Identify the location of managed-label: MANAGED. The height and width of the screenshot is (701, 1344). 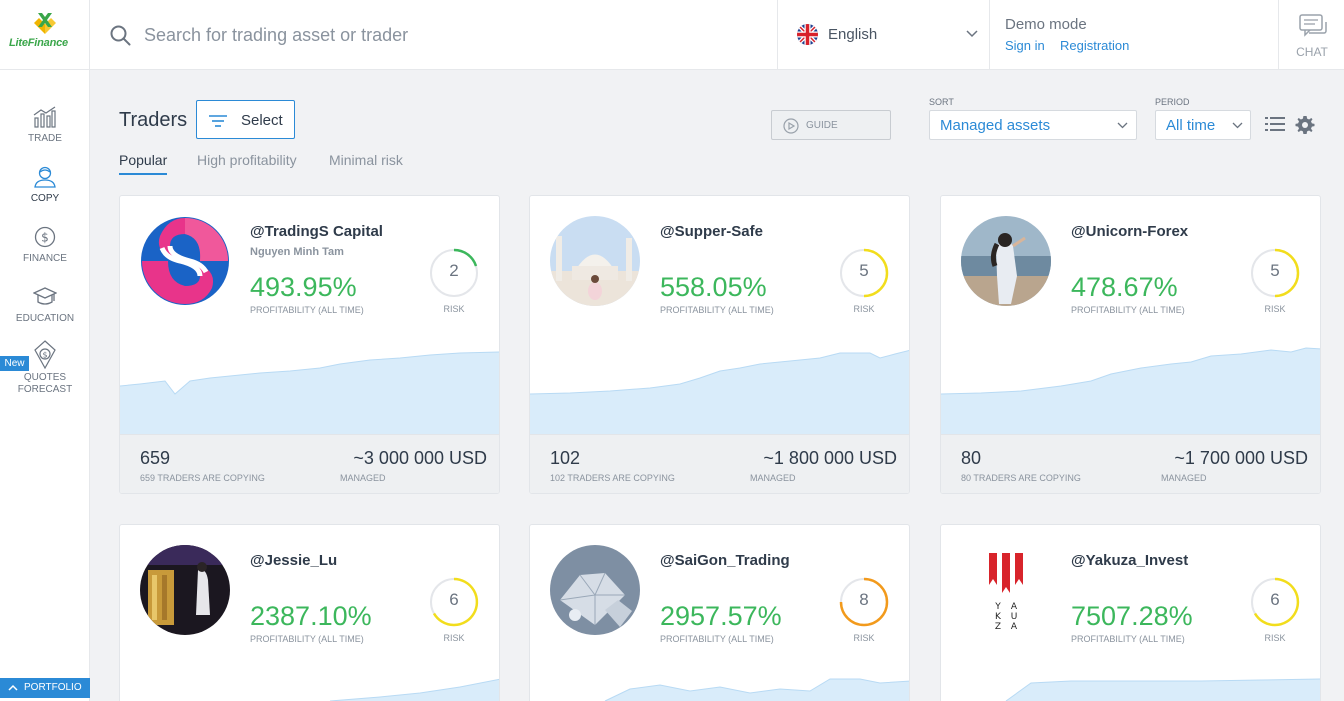
(1184, 478).